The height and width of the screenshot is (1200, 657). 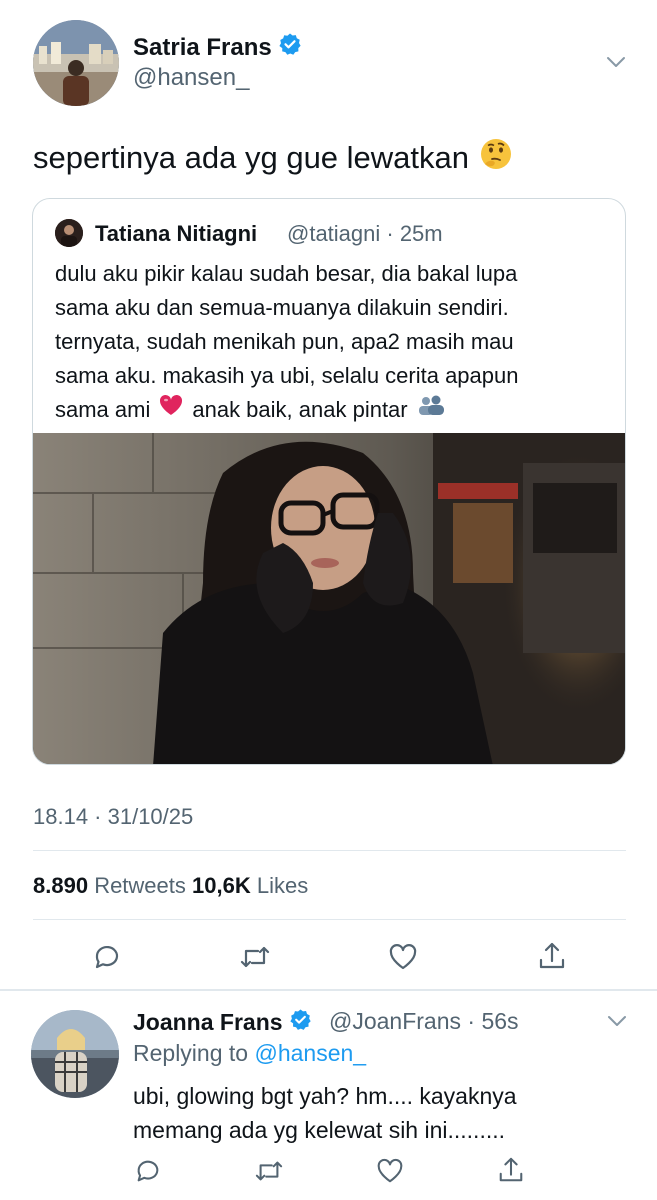 I want to click on quoted-author-meta: @tatiagni · 25m, so click(x=365, y=234).